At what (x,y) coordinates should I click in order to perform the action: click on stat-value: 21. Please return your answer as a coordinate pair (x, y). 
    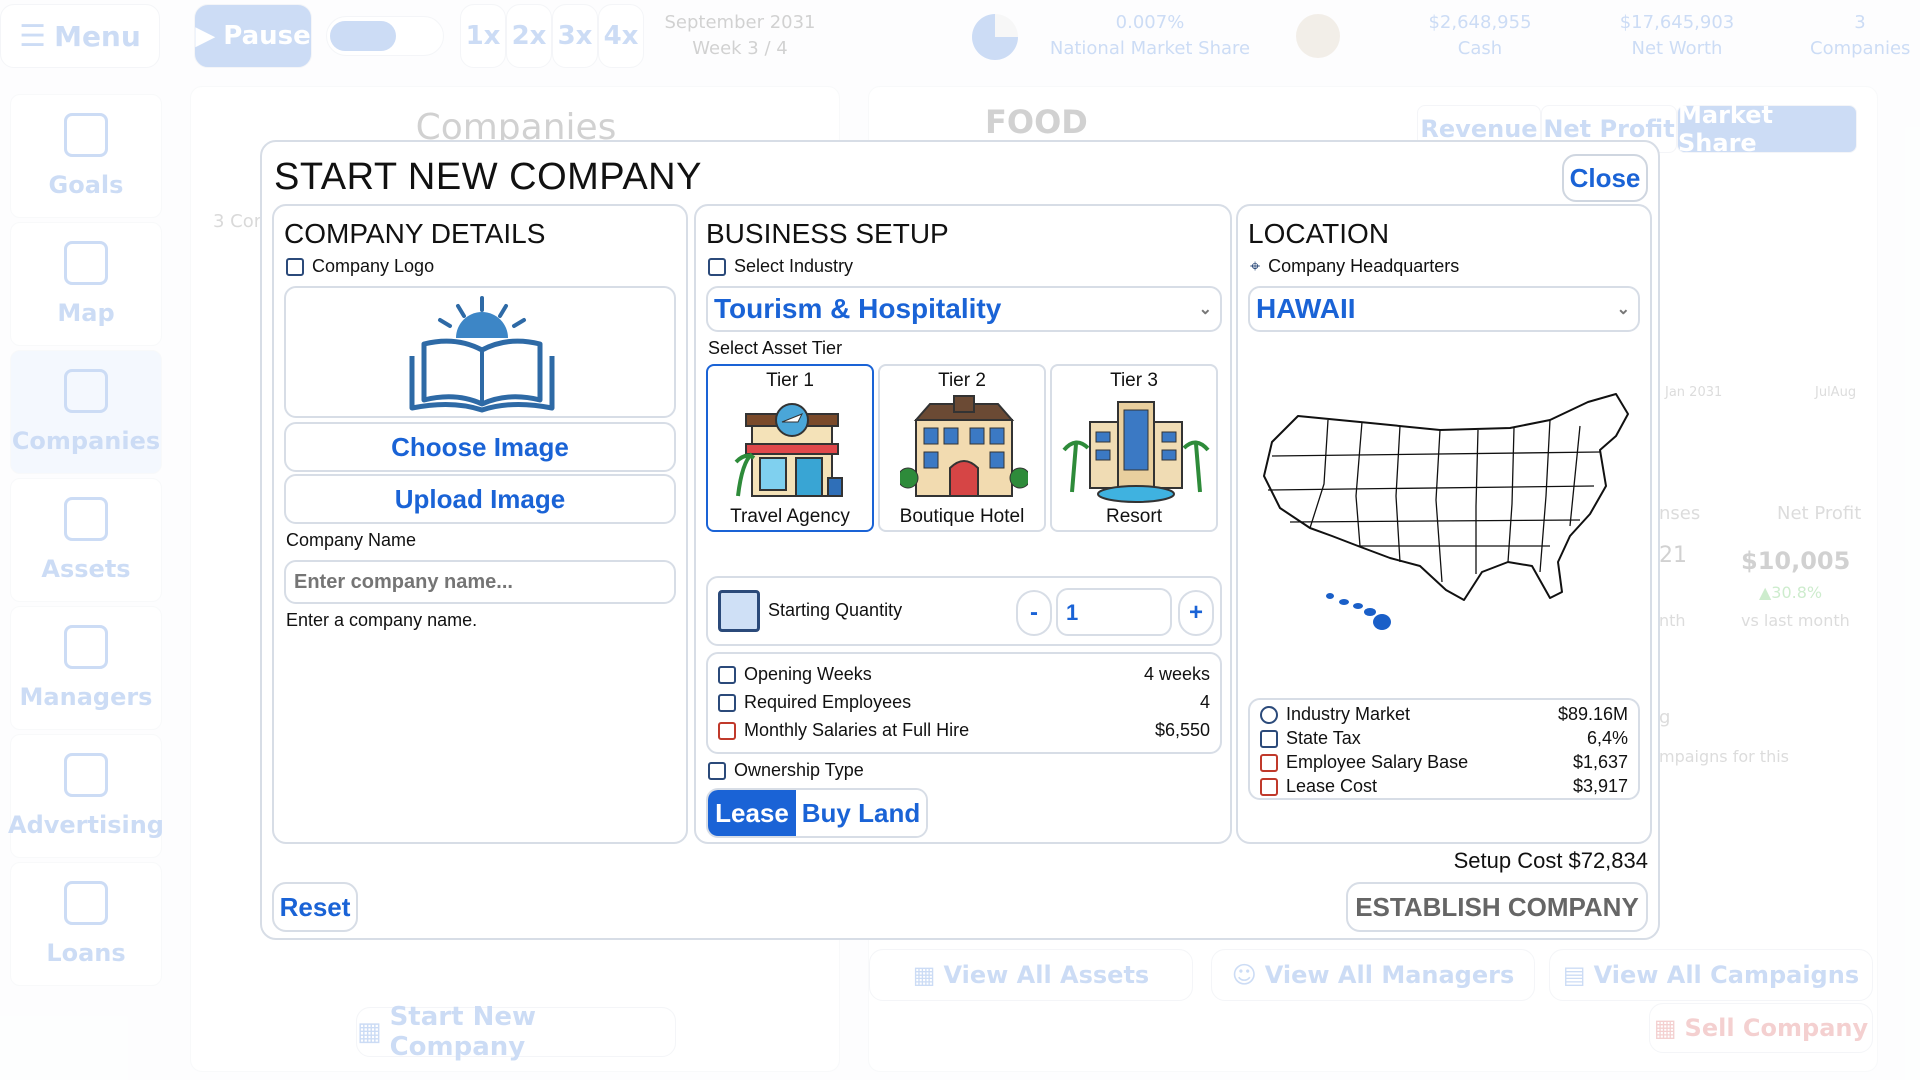
    Looking at the image, I should click on (1673, 555).